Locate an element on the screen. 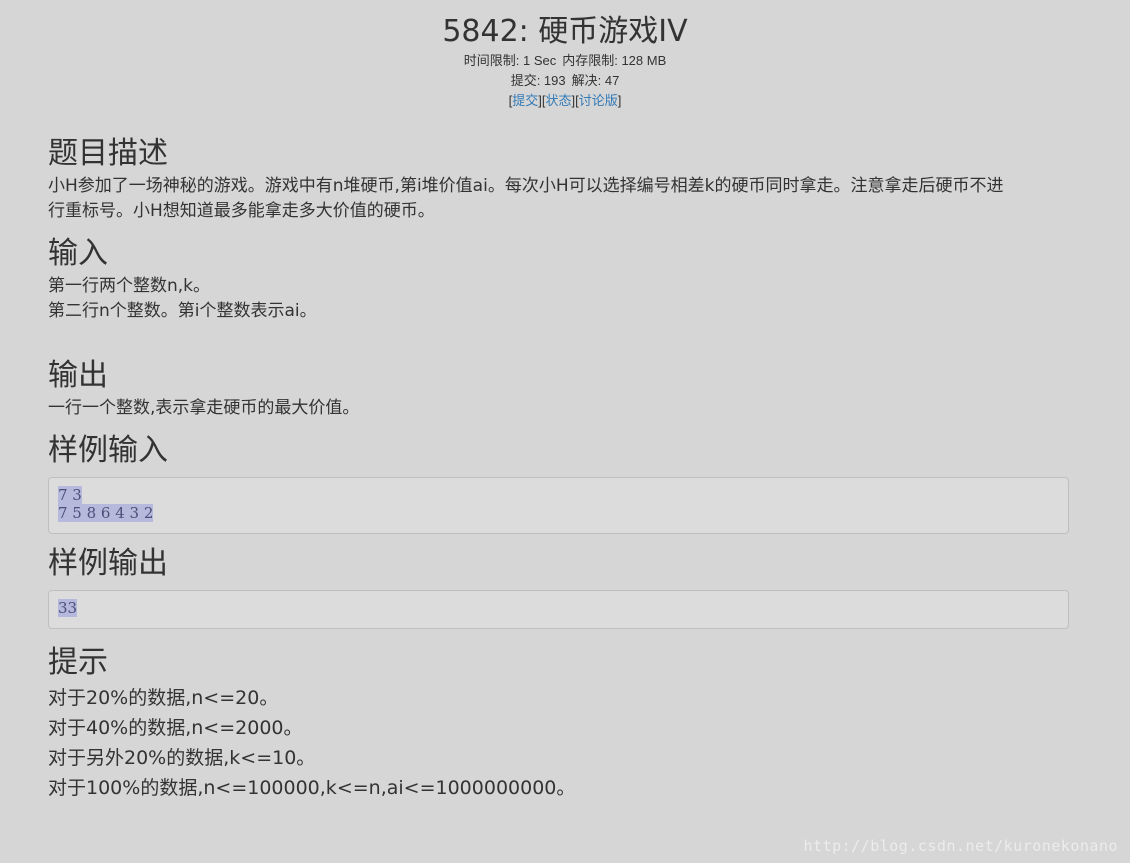 The height and width of the screenshot is (863, 1130). sample-output-line: 33 is located at coordinates (68, 608).